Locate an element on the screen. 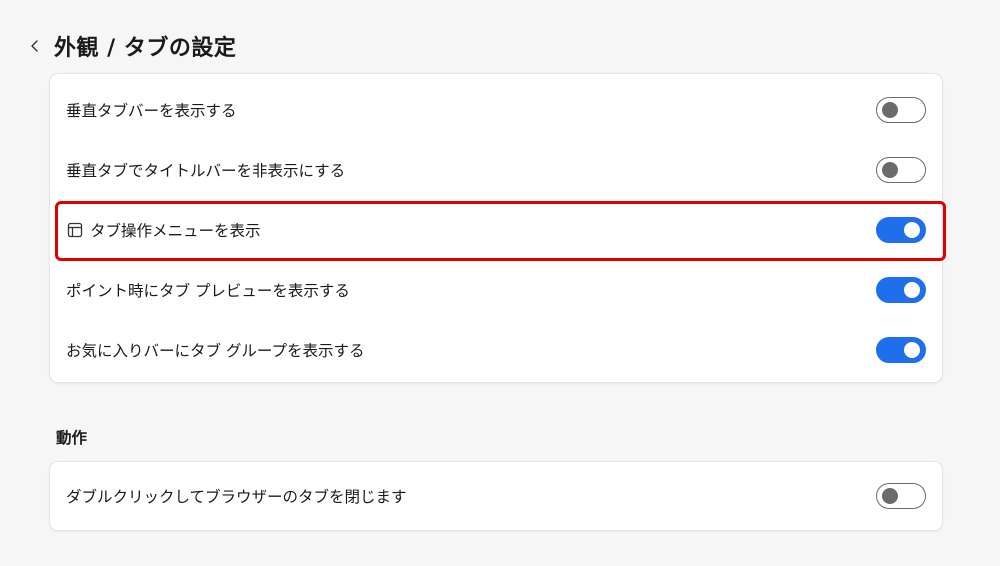 This screenshot has height=566, width=1000. row-label-with-icon: タブ操作メニューを表示 is located at coordinates (163, 230).